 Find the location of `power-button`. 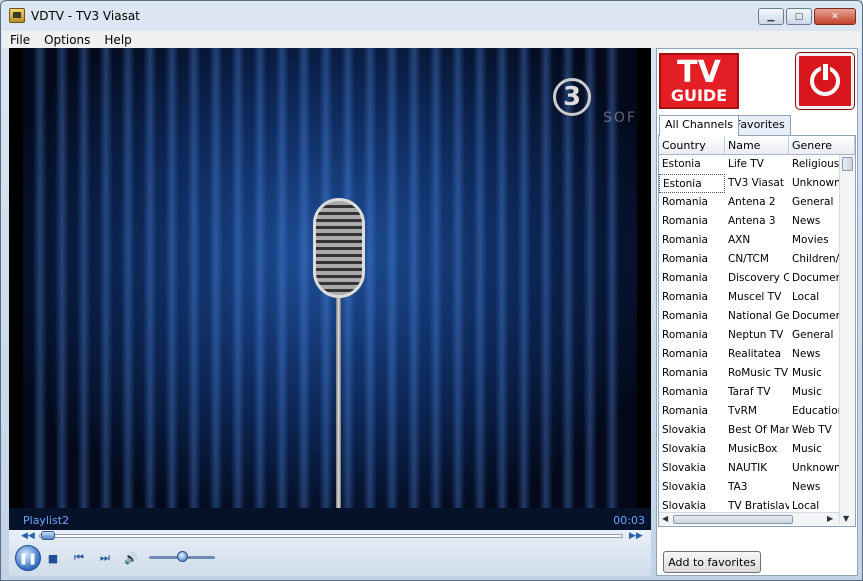

power-button is located at coordinates (825, 81).